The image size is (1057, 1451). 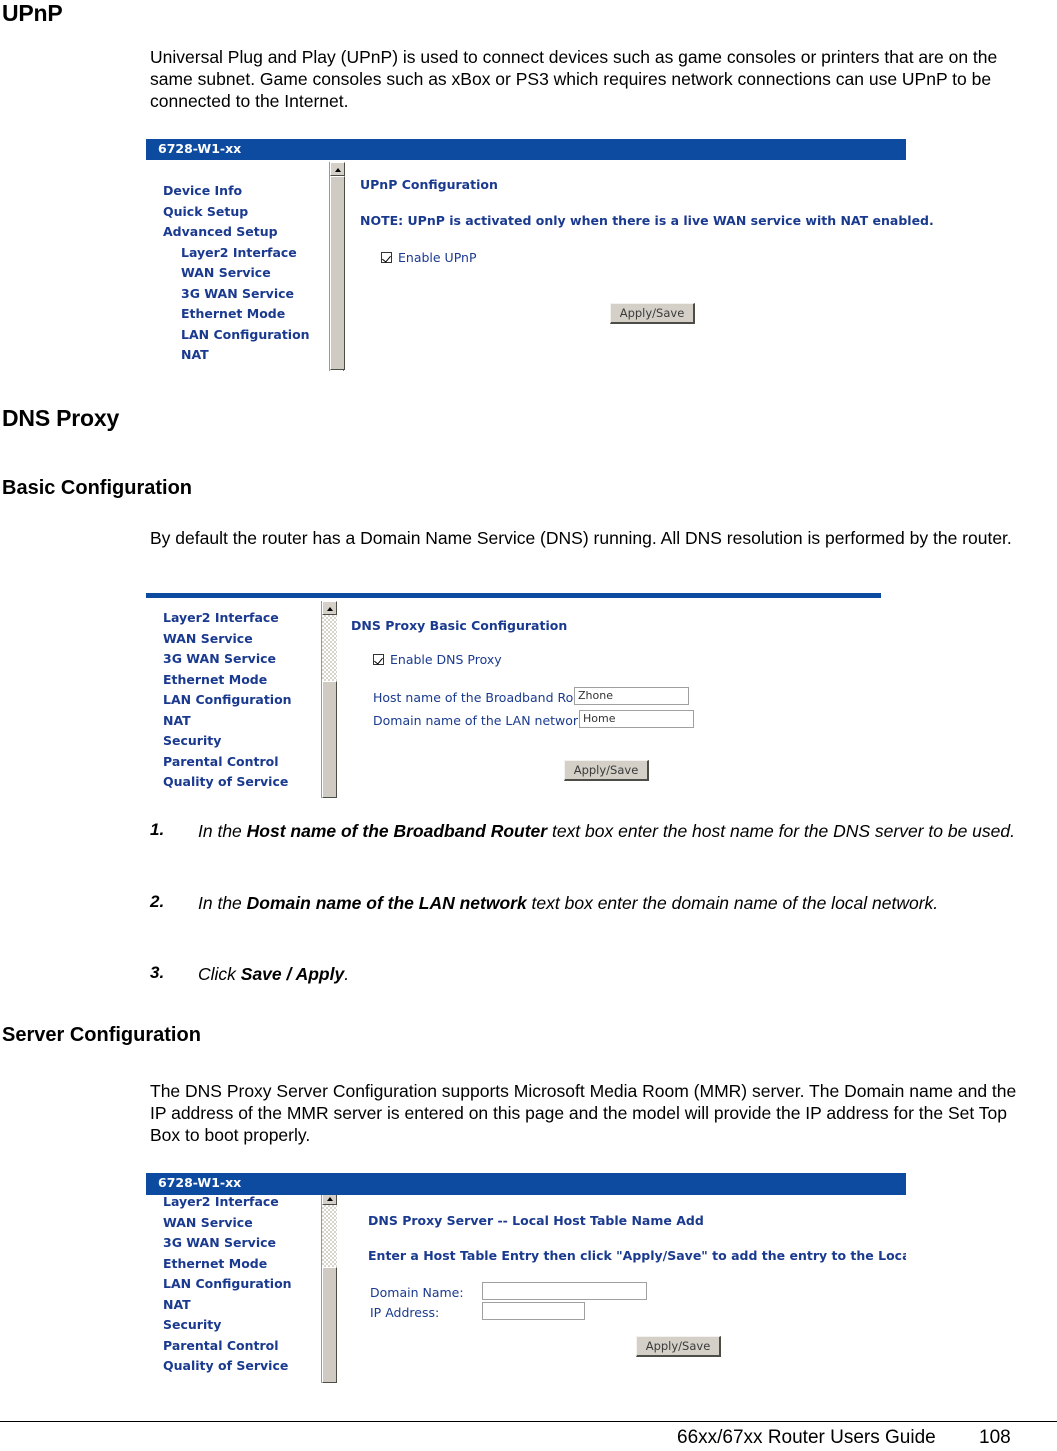 I want to click on enable-dns-proxy-row: Enable DNS Proxy, so click(x=437, y=659).